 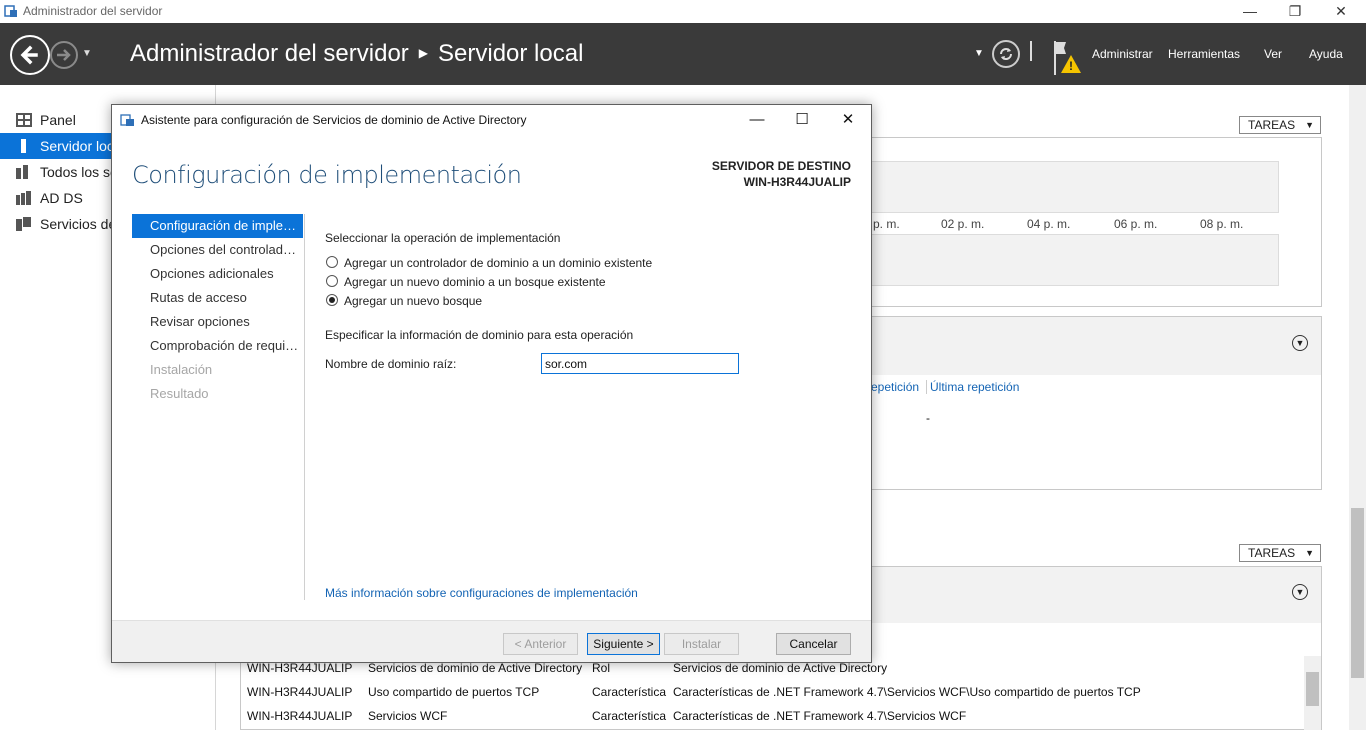 I want to click on step-results: Resultado, so click(x=179, y=393).